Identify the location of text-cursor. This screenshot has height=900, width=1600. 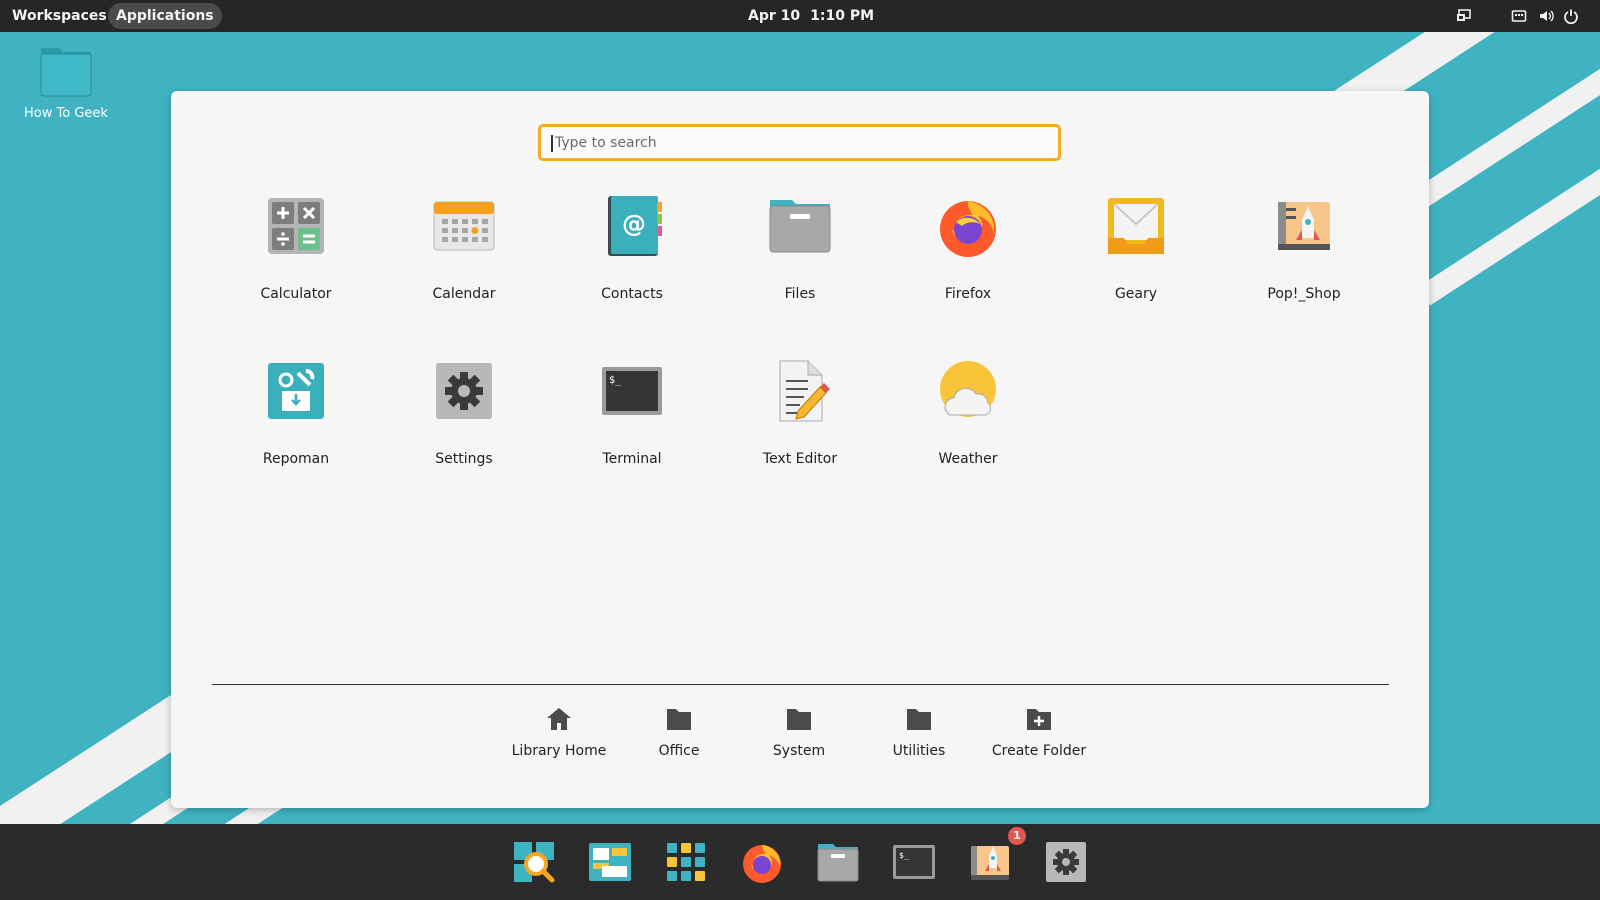
(552, 143).